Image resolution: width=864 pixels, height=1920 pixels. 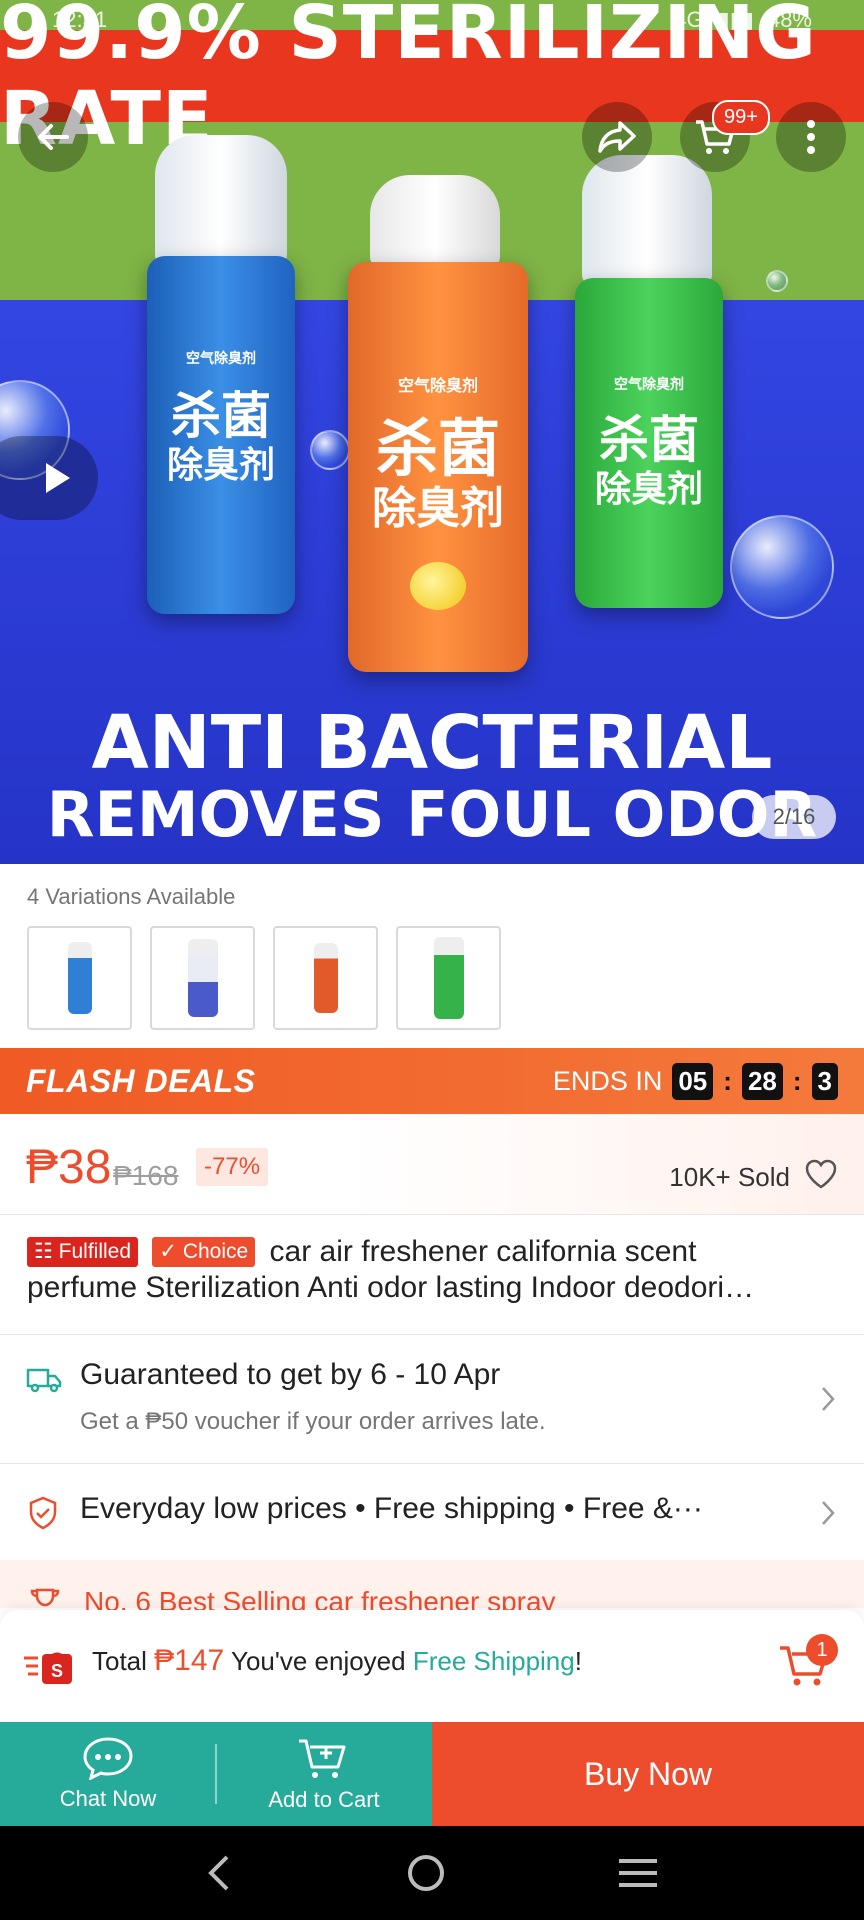 What do you see at coordinates (83, 1252) in the screenshot?
I see `fulfilled-tag: ☷ Fulfilled` at bounding box center [83, 1252].